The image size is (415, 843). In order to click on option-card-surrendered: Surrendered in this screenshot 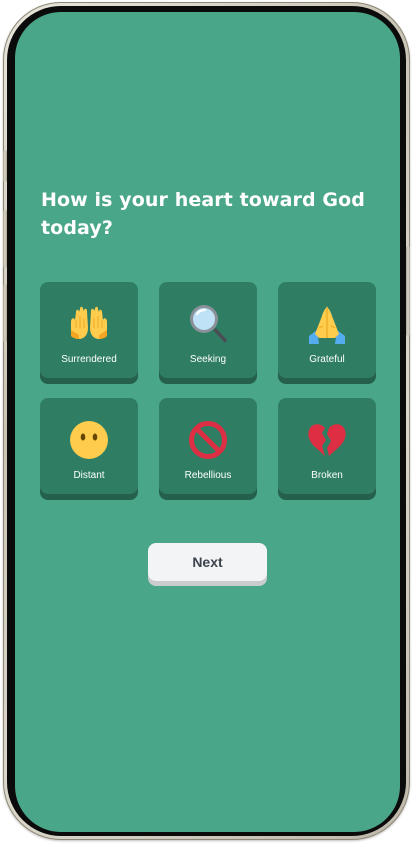, I will do `click(89, 330)`.